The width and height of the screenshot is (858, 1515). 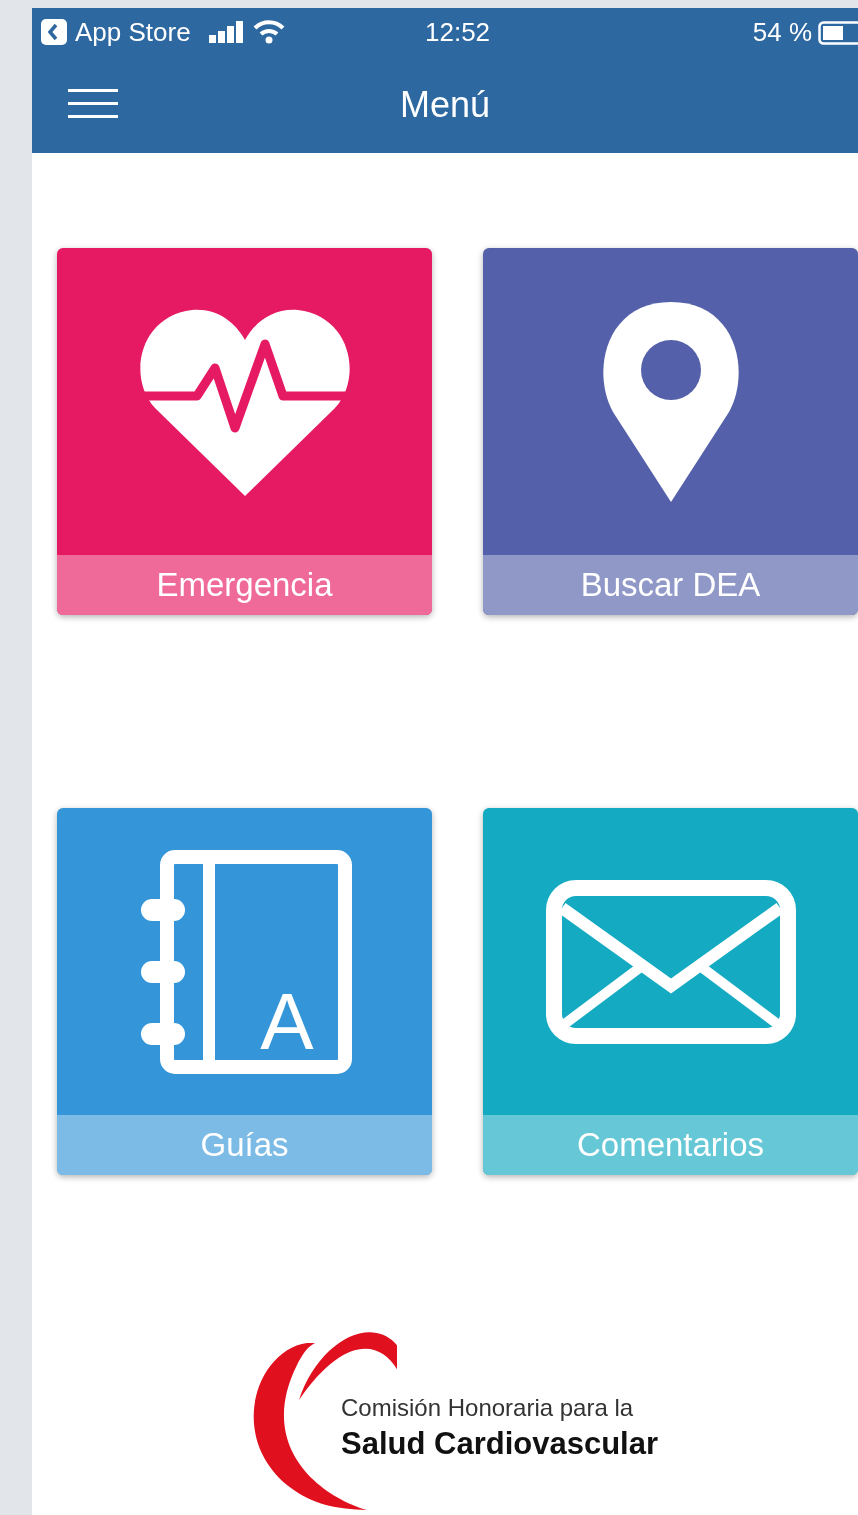 What do you see at coordinates (133, 32) in the screenshot?
I see `back-label: App Store` at bounding box center [133, 32].